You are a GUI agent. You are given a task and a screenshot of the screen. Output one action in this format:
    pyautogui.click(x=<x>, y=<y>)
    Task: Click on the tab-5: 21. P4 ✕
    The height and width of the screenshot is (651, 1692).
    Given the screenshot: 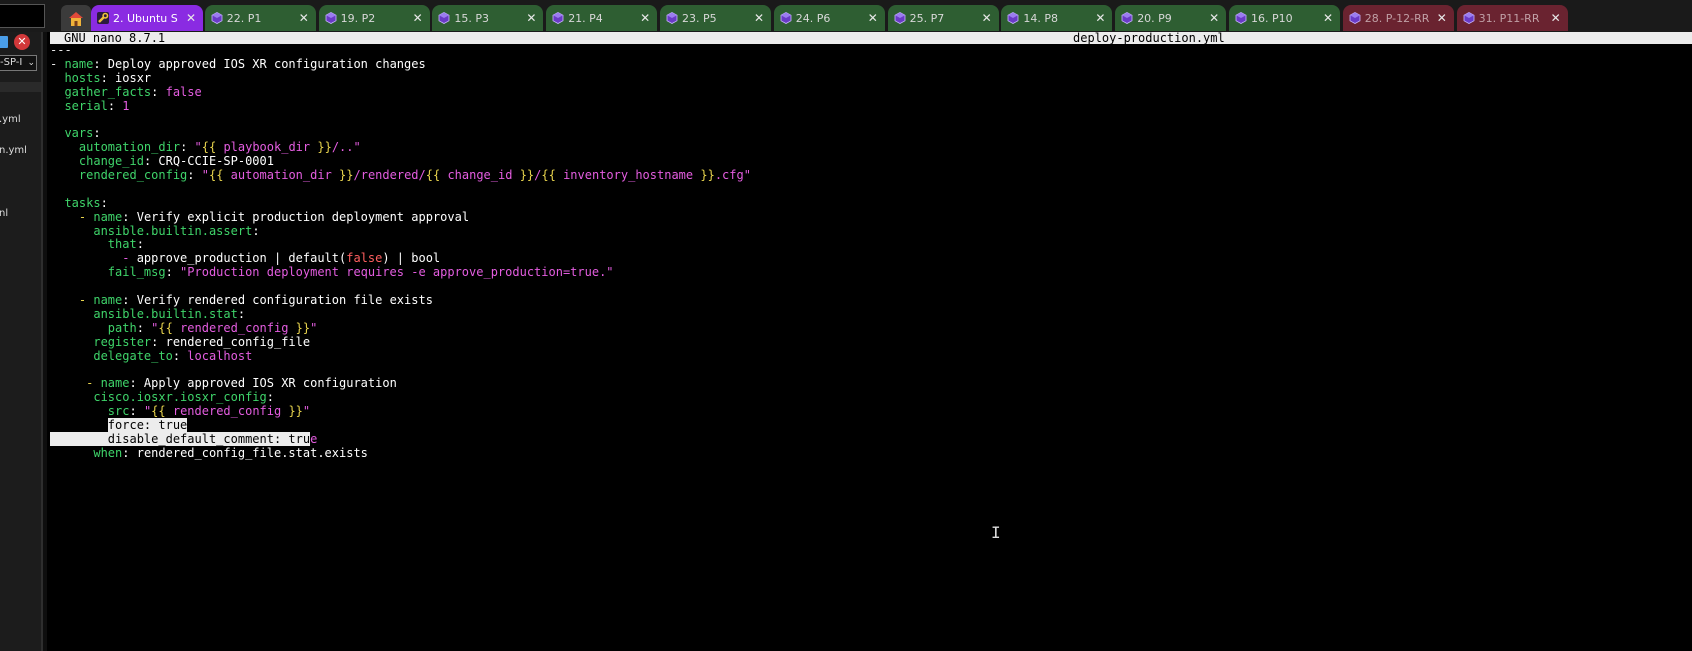 What is the action you would take?
    pyautogui.click(x=602, y=18)
    